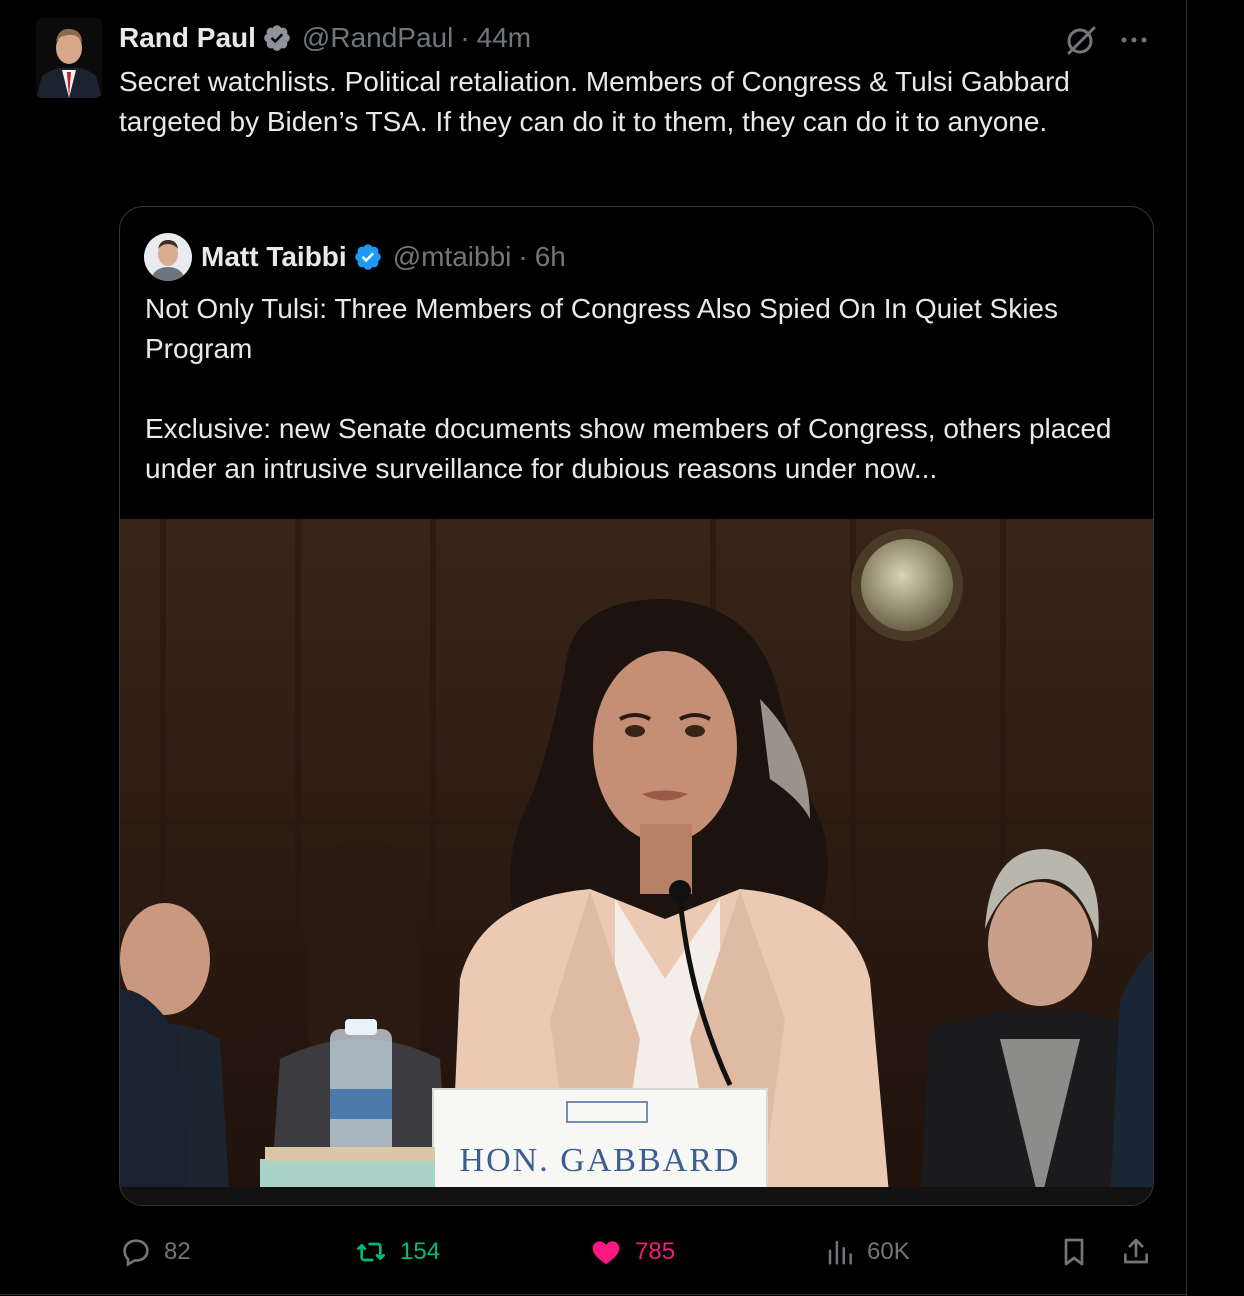  What do you see at coordinates (1081, 40) in the screenshot?
I see `grok-icon` at bounding box center [1081, 40].